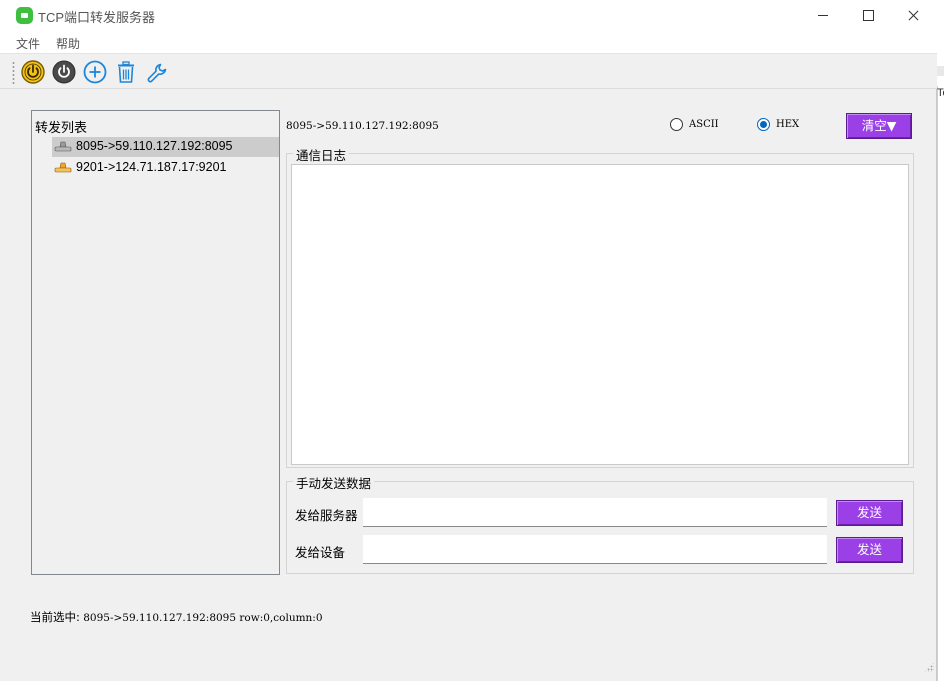 This screenshot has height=681, width=944. What do you see at coordinates (823, 15) in the screenshot?
I see `minimize-button` at bounding box center [823, 15].